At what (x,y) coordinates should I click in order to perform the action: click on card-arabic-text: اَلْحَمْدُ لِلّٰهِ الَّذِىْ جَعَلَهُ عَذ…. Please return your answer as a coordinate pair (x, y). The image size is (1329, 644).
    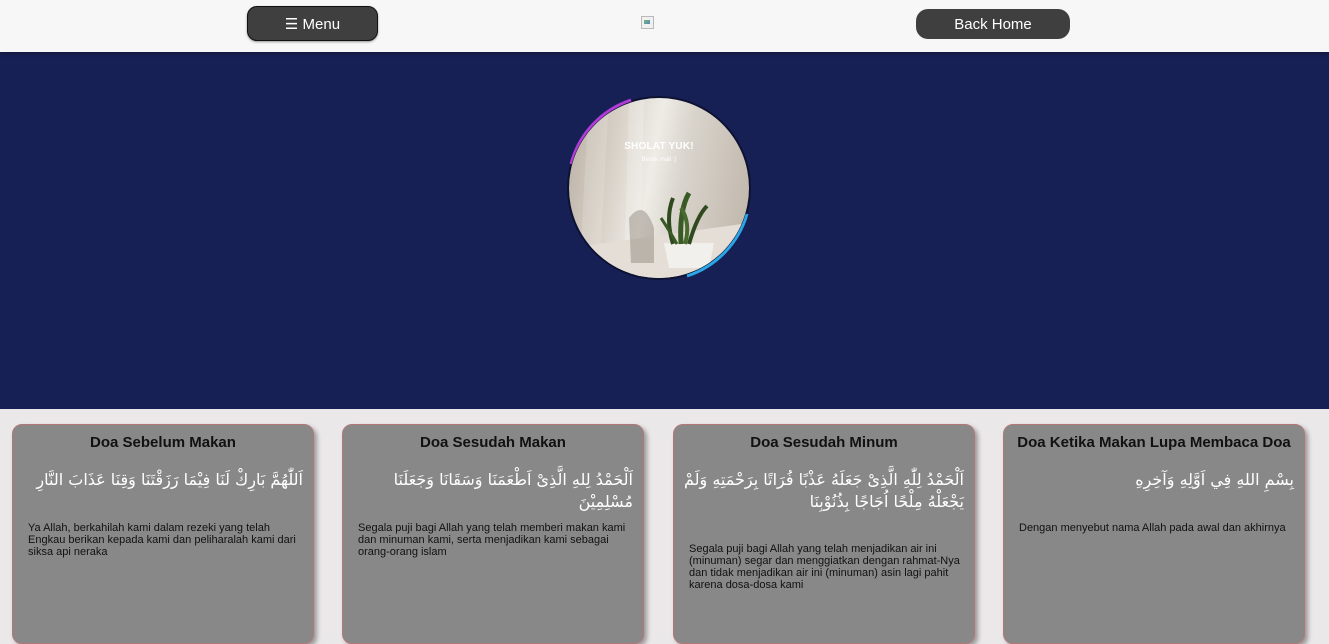
    Looking at the image, I should click on (824, 490).